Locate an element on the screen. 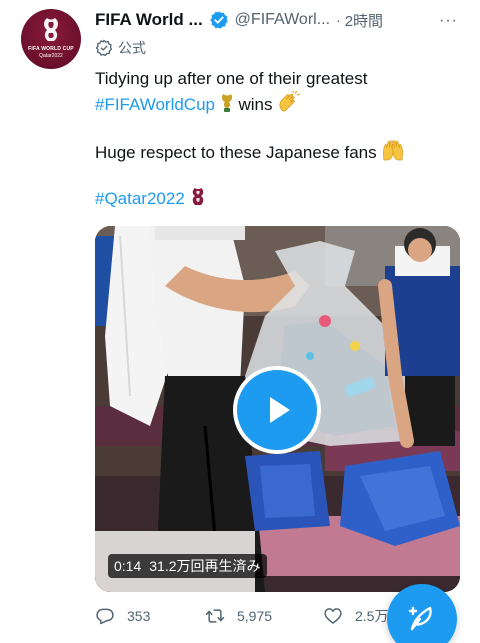 The height and width of the screenshot is (643, 480). tweet-line-3-text: Huge respect to these Japanese fans is located at coordinates (238, 152).